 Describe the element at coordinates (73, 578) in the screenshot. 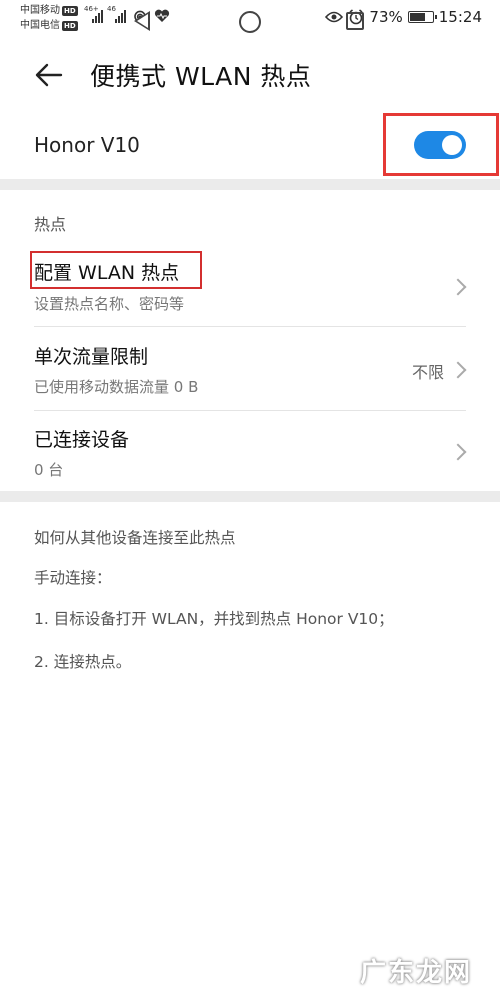

I see `help-manual: 手动连接：` at that location.